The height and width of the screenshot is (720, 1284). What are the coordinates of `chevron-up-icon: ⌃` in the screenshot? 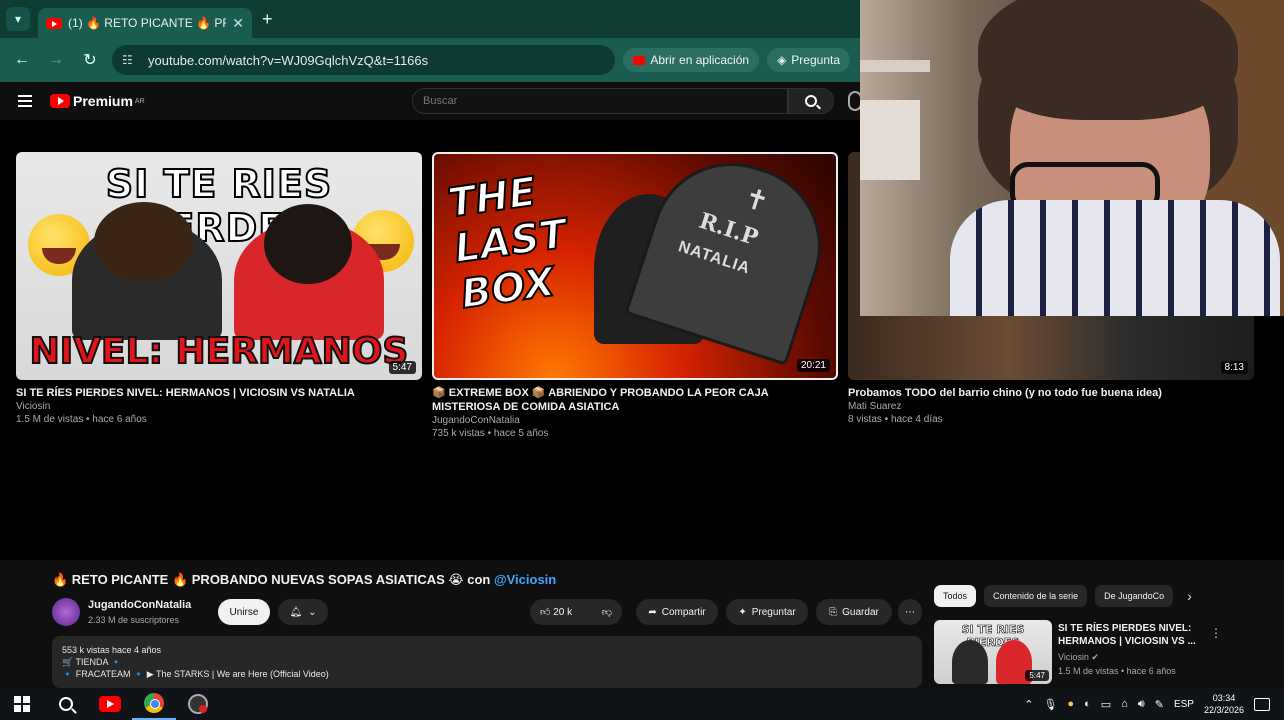 It's located at (1028, 704).